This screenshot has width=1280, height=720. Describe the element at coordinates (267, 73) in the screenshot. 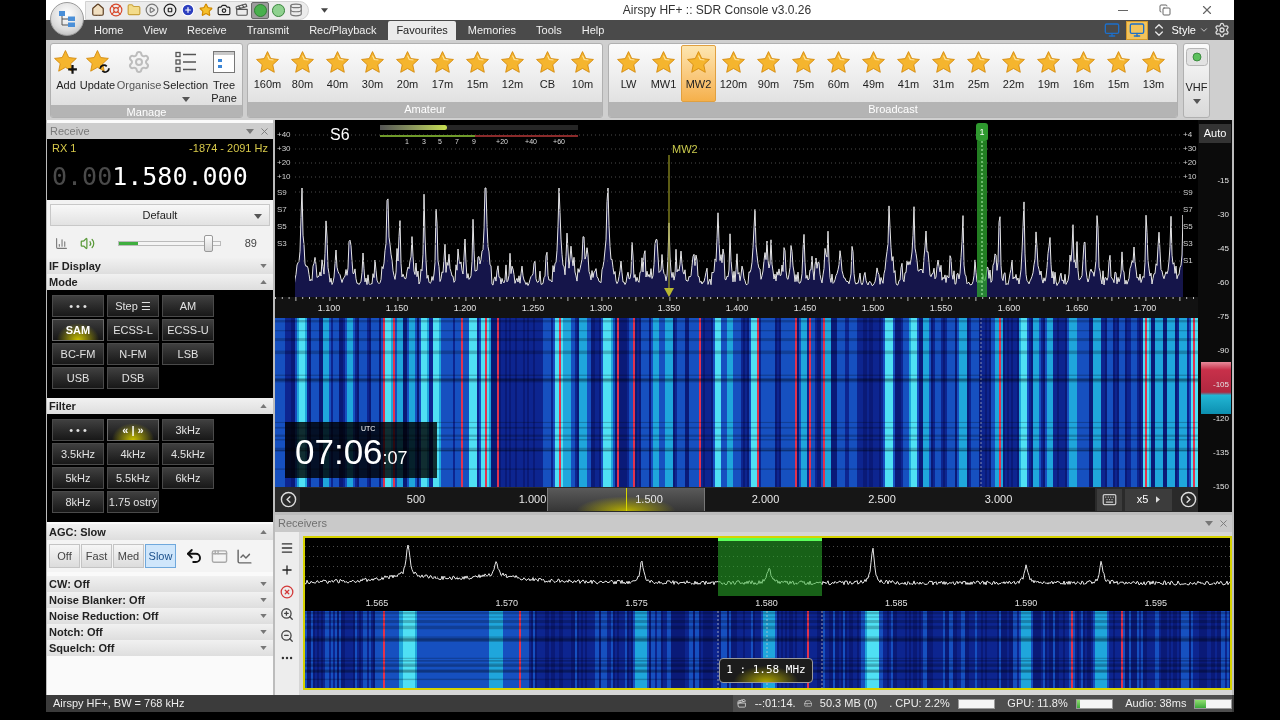

I see `favourite-button: 160m` at that location.